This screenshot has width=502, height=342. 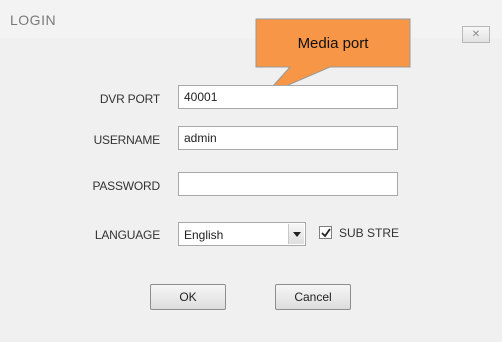 What do you see at coordinates (129, 99) in the screenshot?
I see `dvr-port-label: DVR PORT` at bounding box center [129, 99].